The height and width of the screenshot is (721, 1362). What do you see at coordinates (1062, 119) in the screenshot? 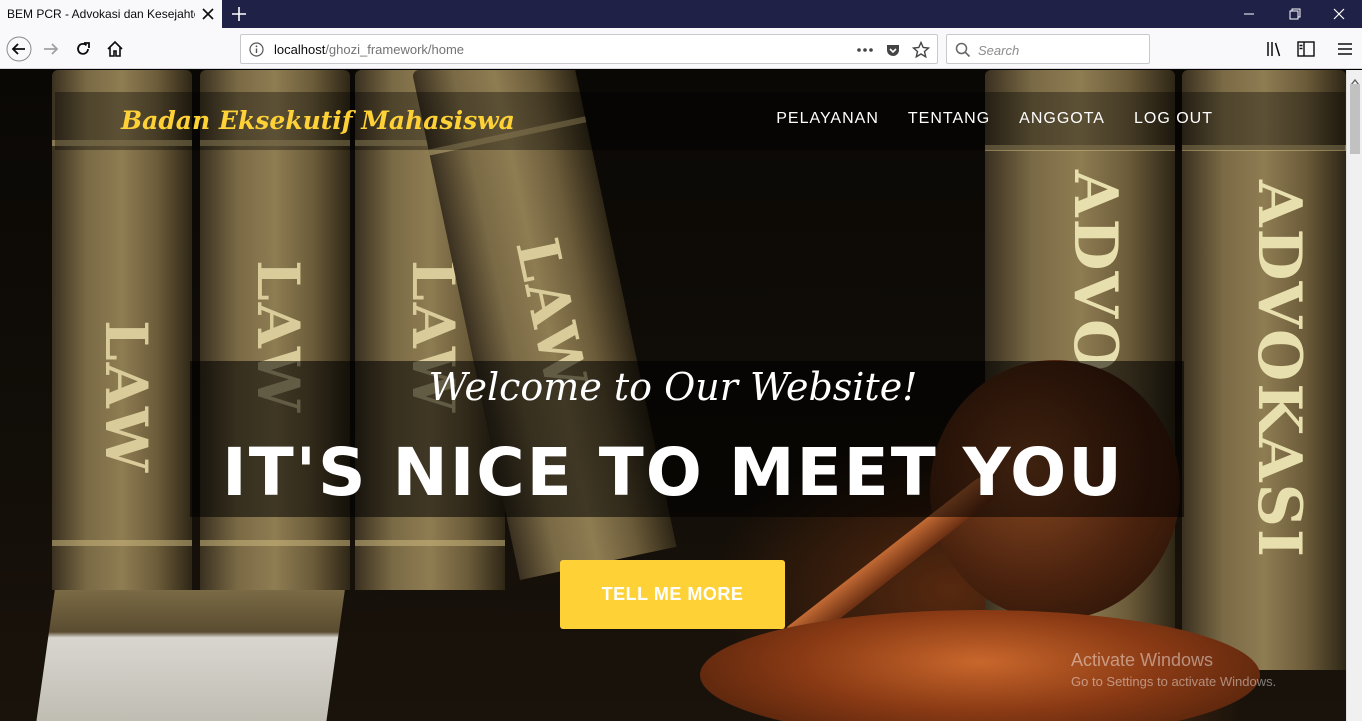
I see `menu-item-anggota: ANGGOTA` at bounding box center [1062, 119].